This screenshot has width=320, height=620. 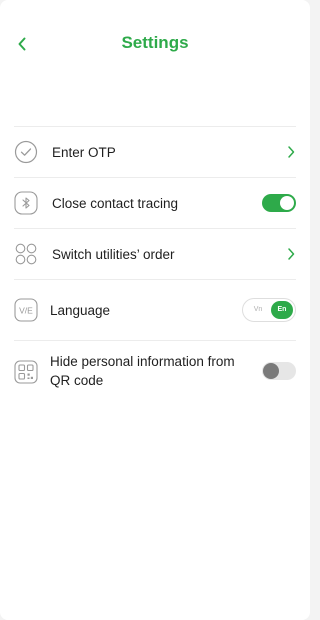 I want to click on setting-label-contact-tracing: Close contact tracing, so click(x=115, y=203).